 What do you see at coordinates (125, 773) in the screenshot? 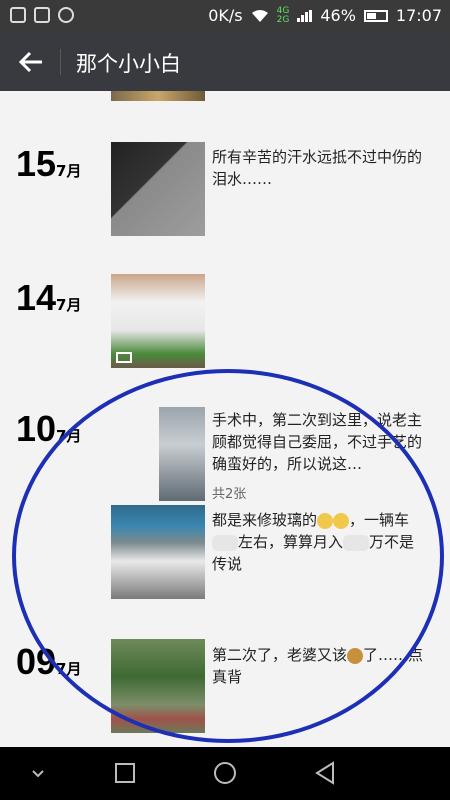
I see `recent-apps-icon` at bounding box center [125, 773].